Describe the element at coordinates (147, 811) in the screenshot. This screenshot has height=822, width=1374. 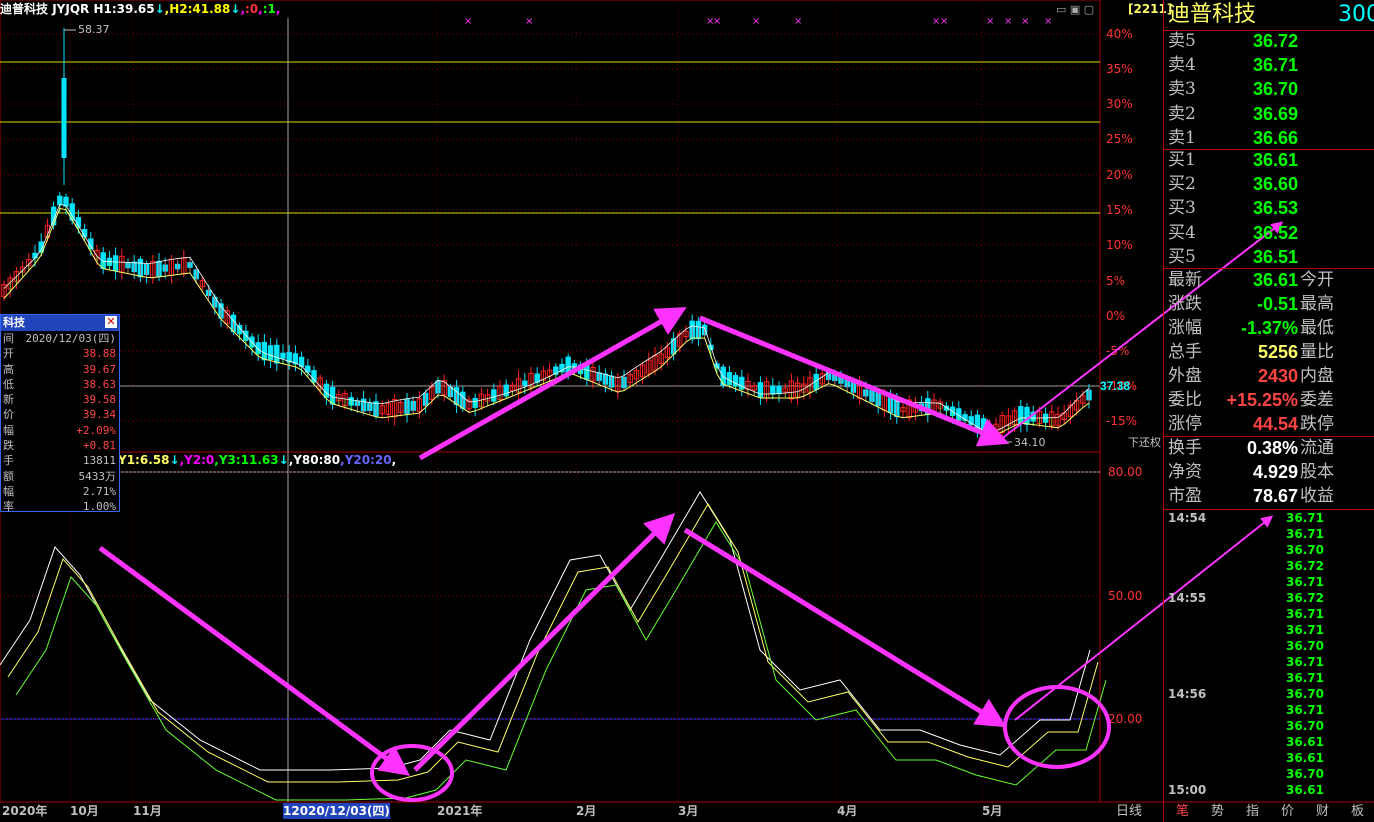
I see `x-axis-label: 11月` at that location.